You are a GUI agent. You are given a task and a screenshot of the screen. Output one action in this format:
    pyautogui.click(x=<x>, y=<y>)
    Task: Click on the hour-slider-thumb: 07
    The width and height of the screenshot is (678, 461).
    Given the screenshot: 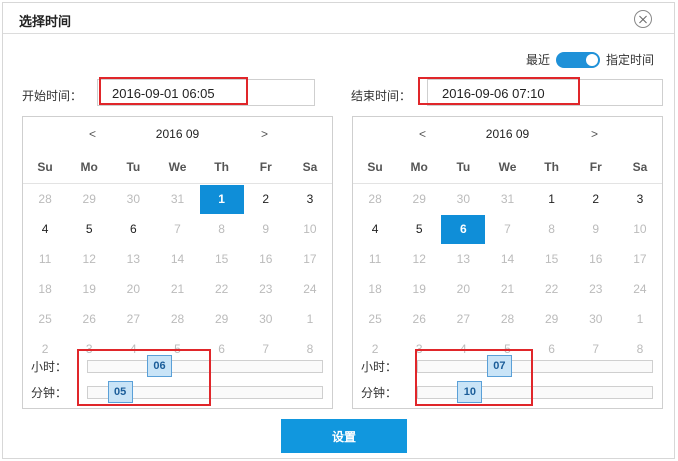 What is the action you would take?
    pyautogui.click(x=499, y=366)
    